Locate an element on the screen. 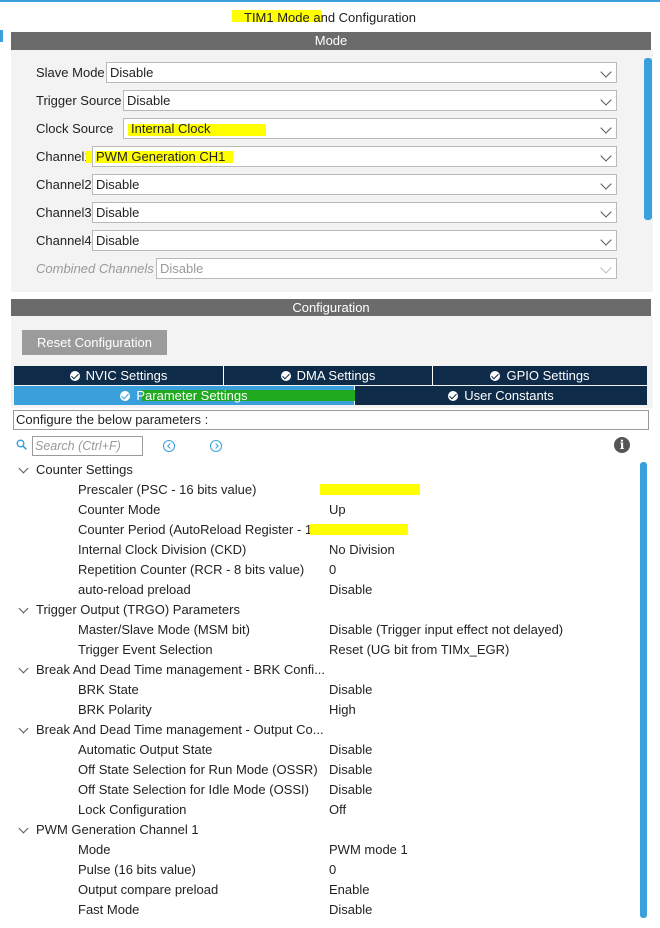 The width and height of the screenshot is (660, 928). channel3-select: Disable is located at coordinates (354, 212).